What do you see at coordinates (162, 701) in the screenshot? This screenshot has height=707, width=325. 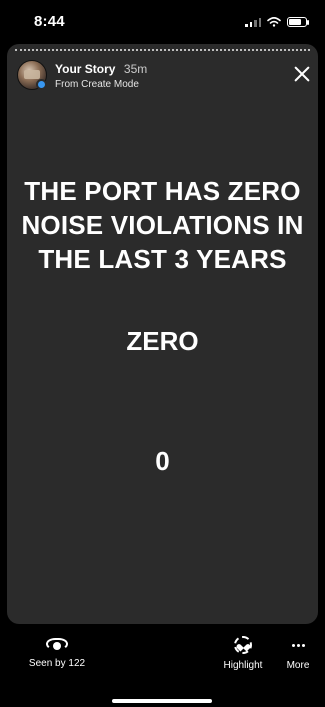 I see `home-indicator` at bounding box center [162, 701].